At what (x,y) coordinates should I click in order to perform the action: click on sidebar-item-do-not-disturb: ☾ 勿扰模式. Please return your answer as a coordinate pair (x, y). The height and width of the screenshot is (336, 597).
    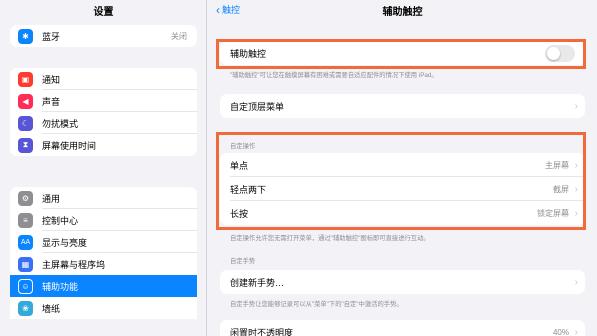
    Looking at the image, I should click on (103, 123).